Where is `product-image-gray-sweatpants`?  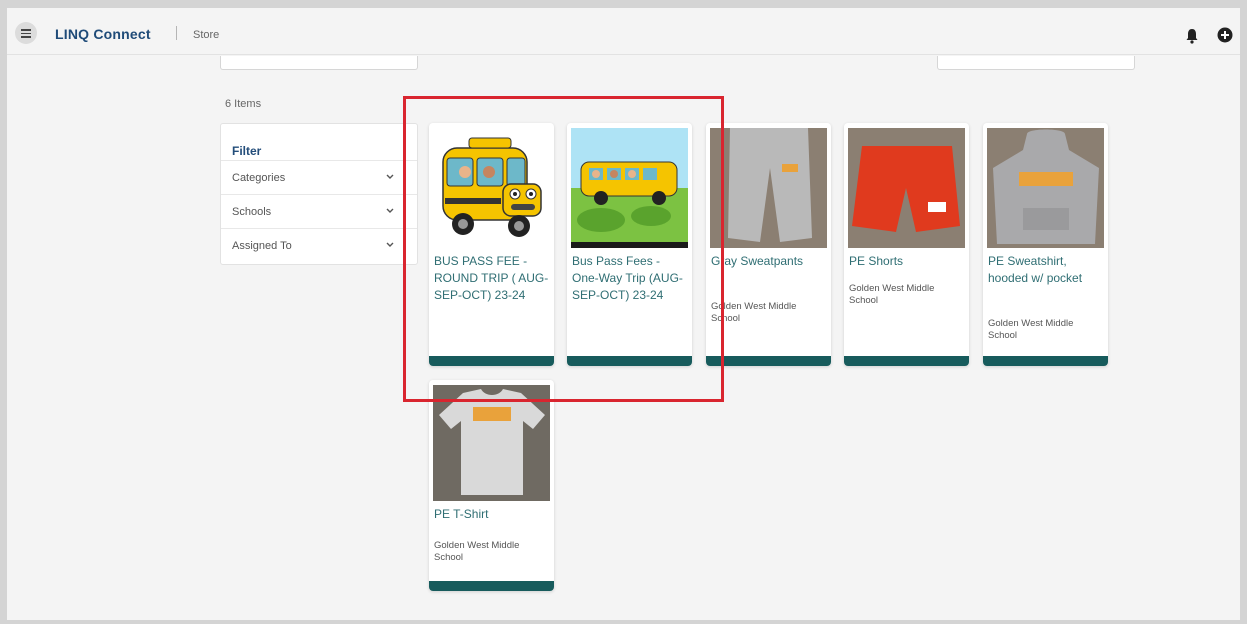
product-image-gray-sweatpants is located at coordinates (768, 188).